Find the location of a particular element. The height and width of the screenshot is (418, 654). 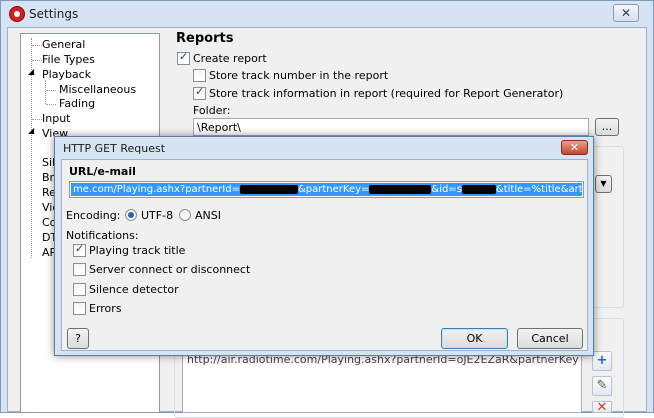

add-url-button: + is located at coordinates (602, 361).